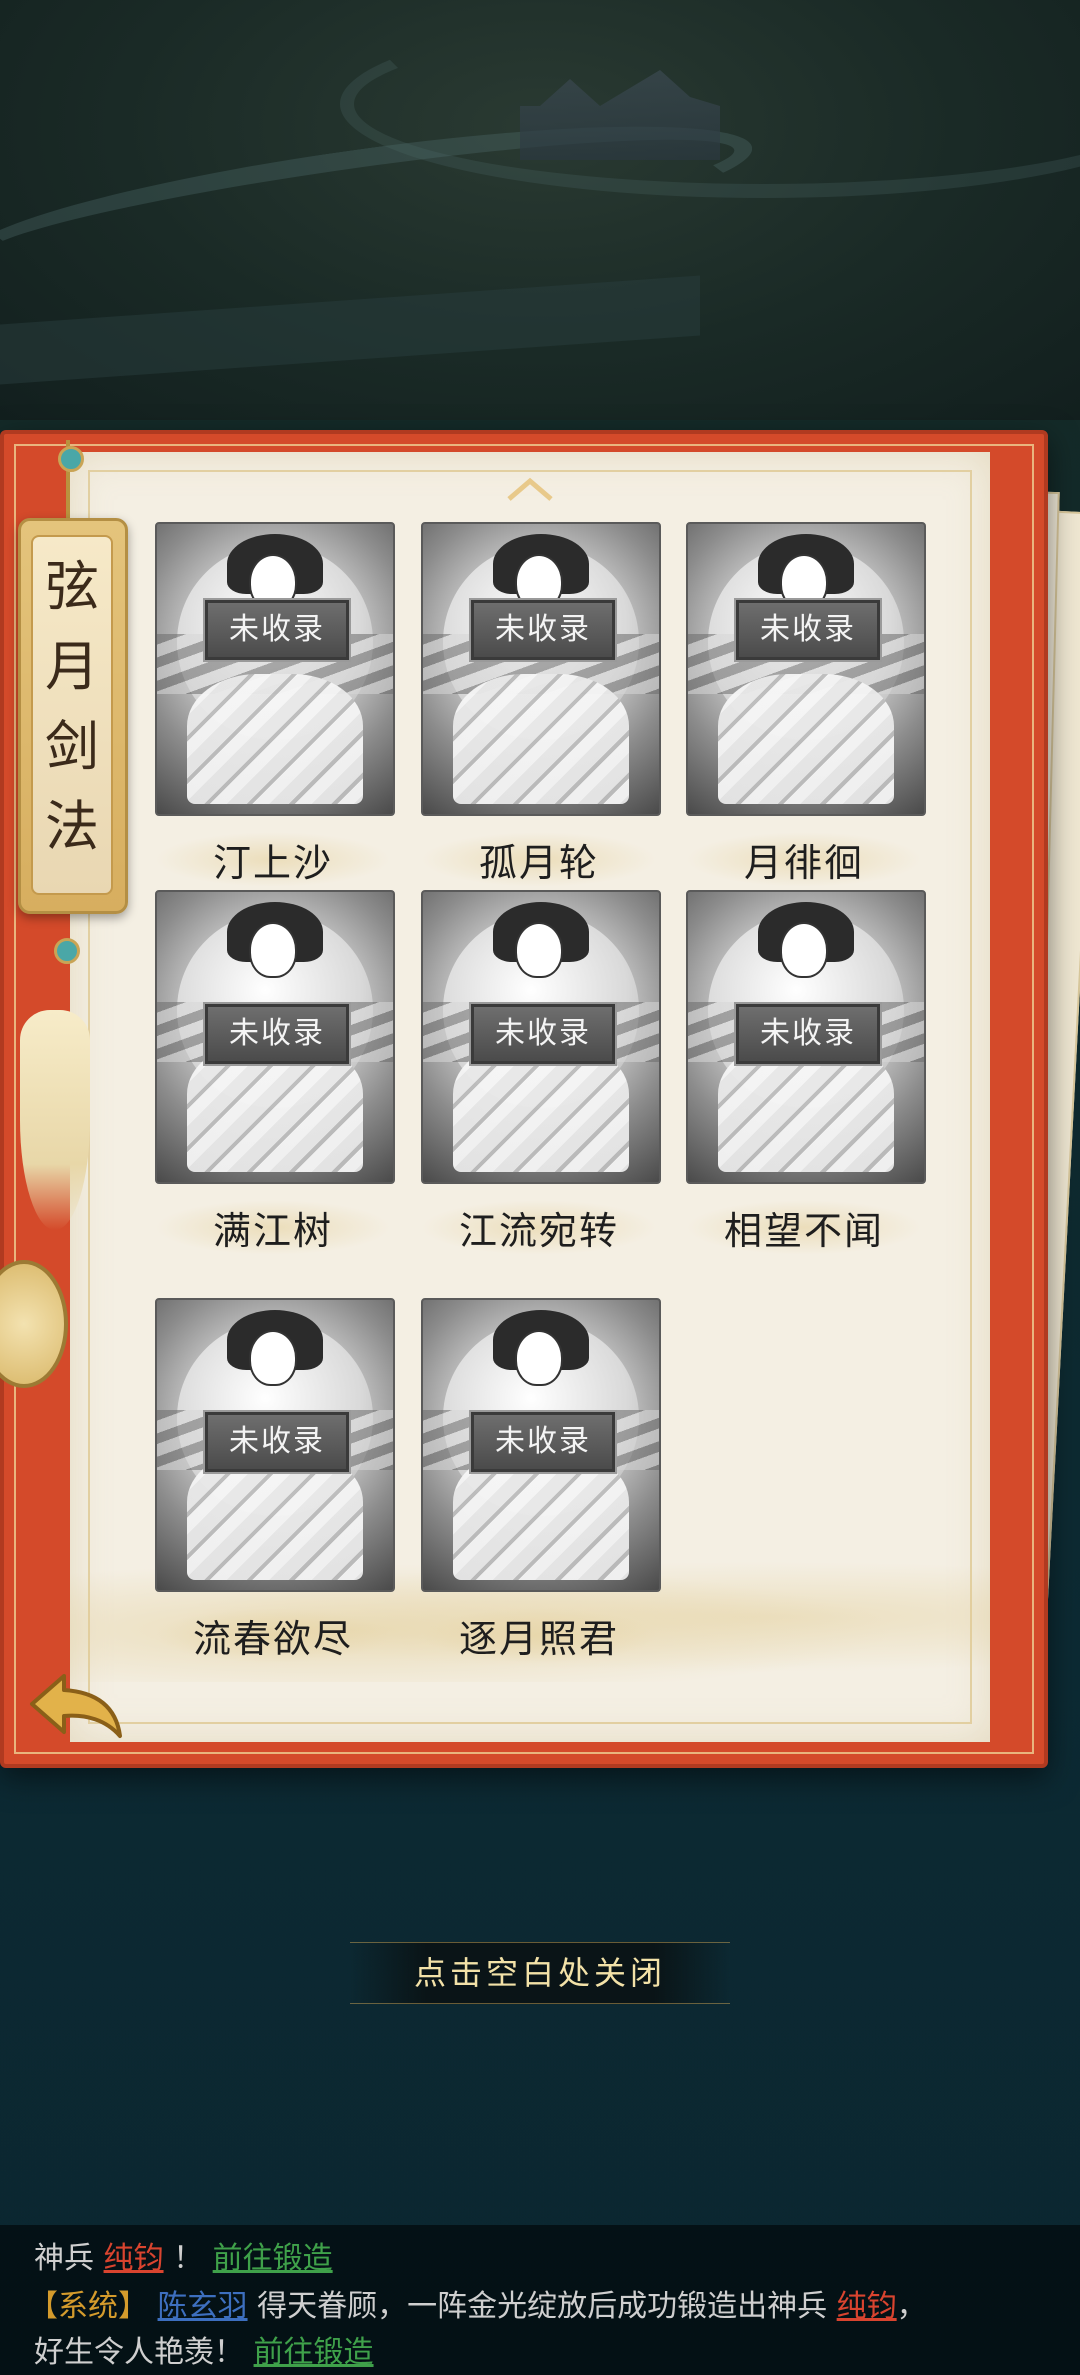 This screenshot has height=2375, width=1080. I want to click on card-item: 未收录 满江树, so click(275, 1072).